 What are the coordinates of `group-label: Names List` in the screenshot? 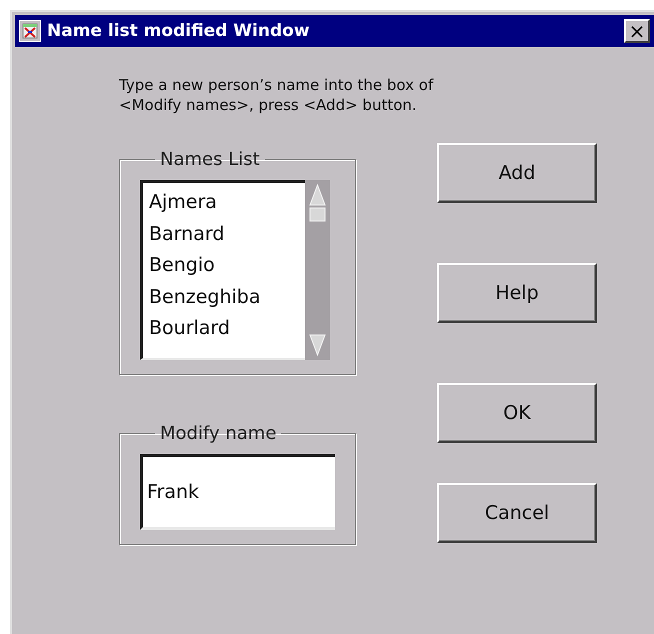 It's located at (210, 159).